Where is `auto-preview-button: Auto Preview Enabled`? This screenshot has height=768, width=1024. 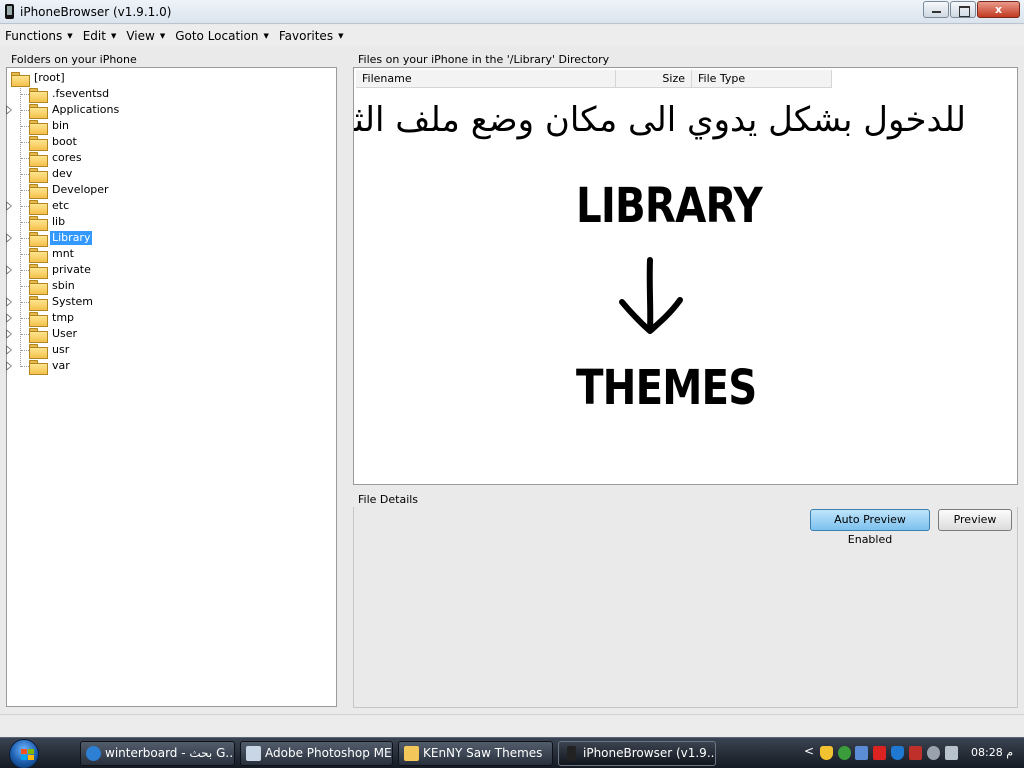
auto-preview-button: Auto Preview Enabled is located at coordinates (870, 527).